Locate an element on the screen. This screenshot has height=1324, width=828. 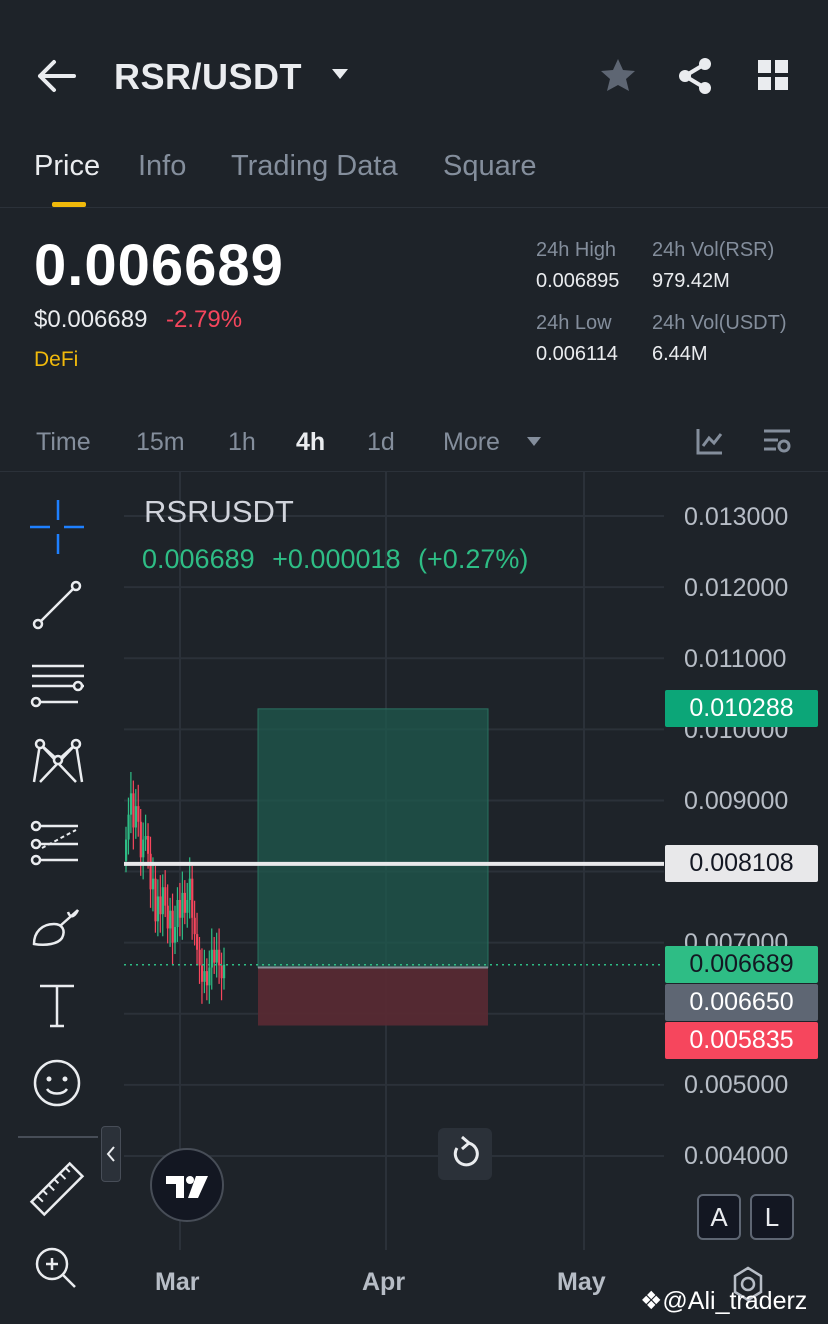
zoom-in-icon is located at coordinates (55, 1267).